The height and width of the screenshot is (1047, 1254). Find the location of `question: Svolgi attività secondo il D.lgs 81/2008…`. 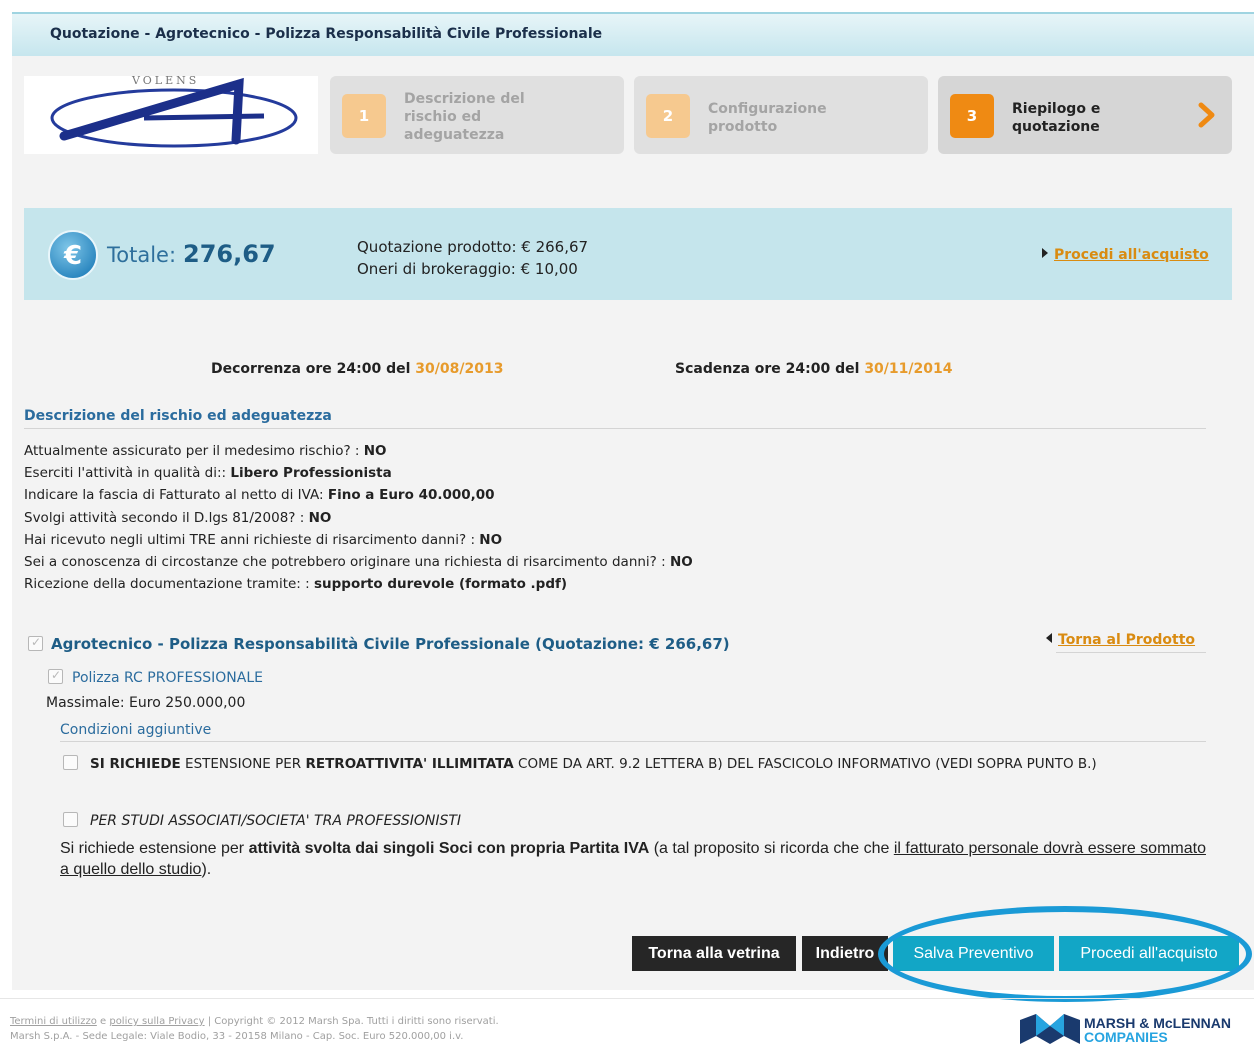

question: Svolgi attività secondo il D.lgs 81/2008… is located at coordinates (166, 517).